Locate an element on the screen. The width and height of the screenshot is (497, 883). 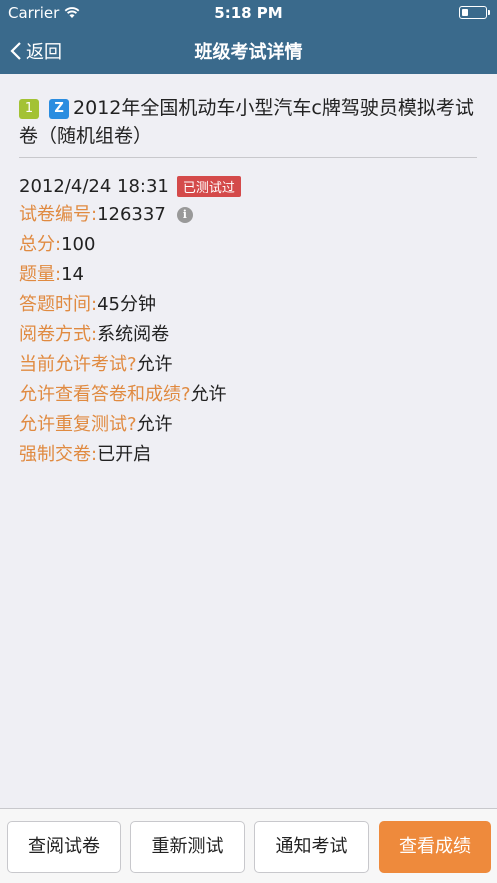
detail-row-grading-method: 阅卷方式: 系统阅卷 is located at coordinates (248, 335).